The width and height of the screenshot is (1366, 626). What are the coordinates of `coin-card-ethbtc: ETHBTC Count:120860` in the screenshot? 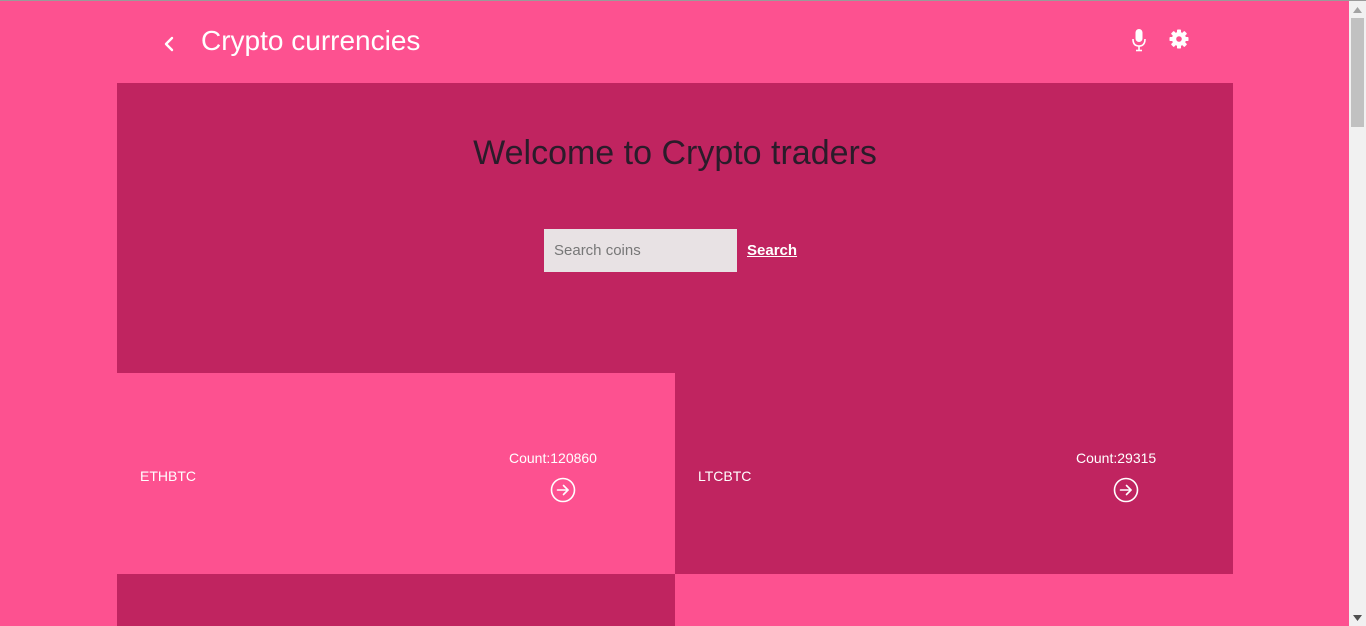 It's located at (396, 473).